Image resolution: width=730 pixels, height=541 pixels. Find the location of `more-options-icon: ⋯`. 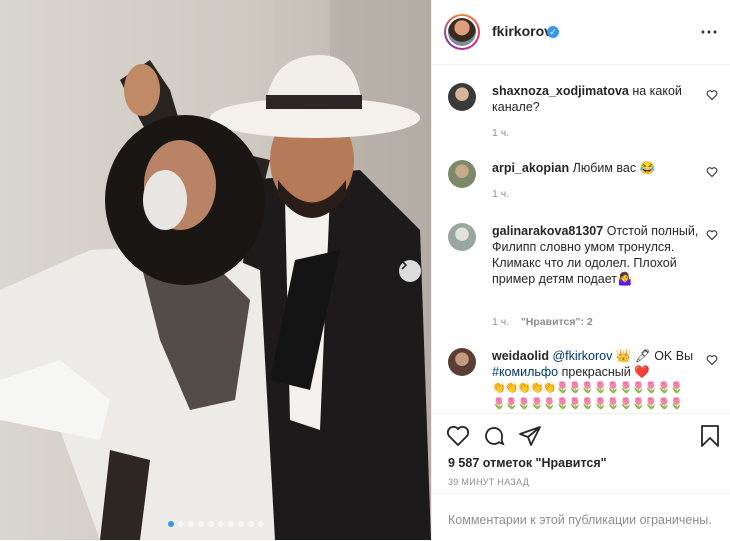

more-options-icon: ⋯ is located at coordinates (709, 32).